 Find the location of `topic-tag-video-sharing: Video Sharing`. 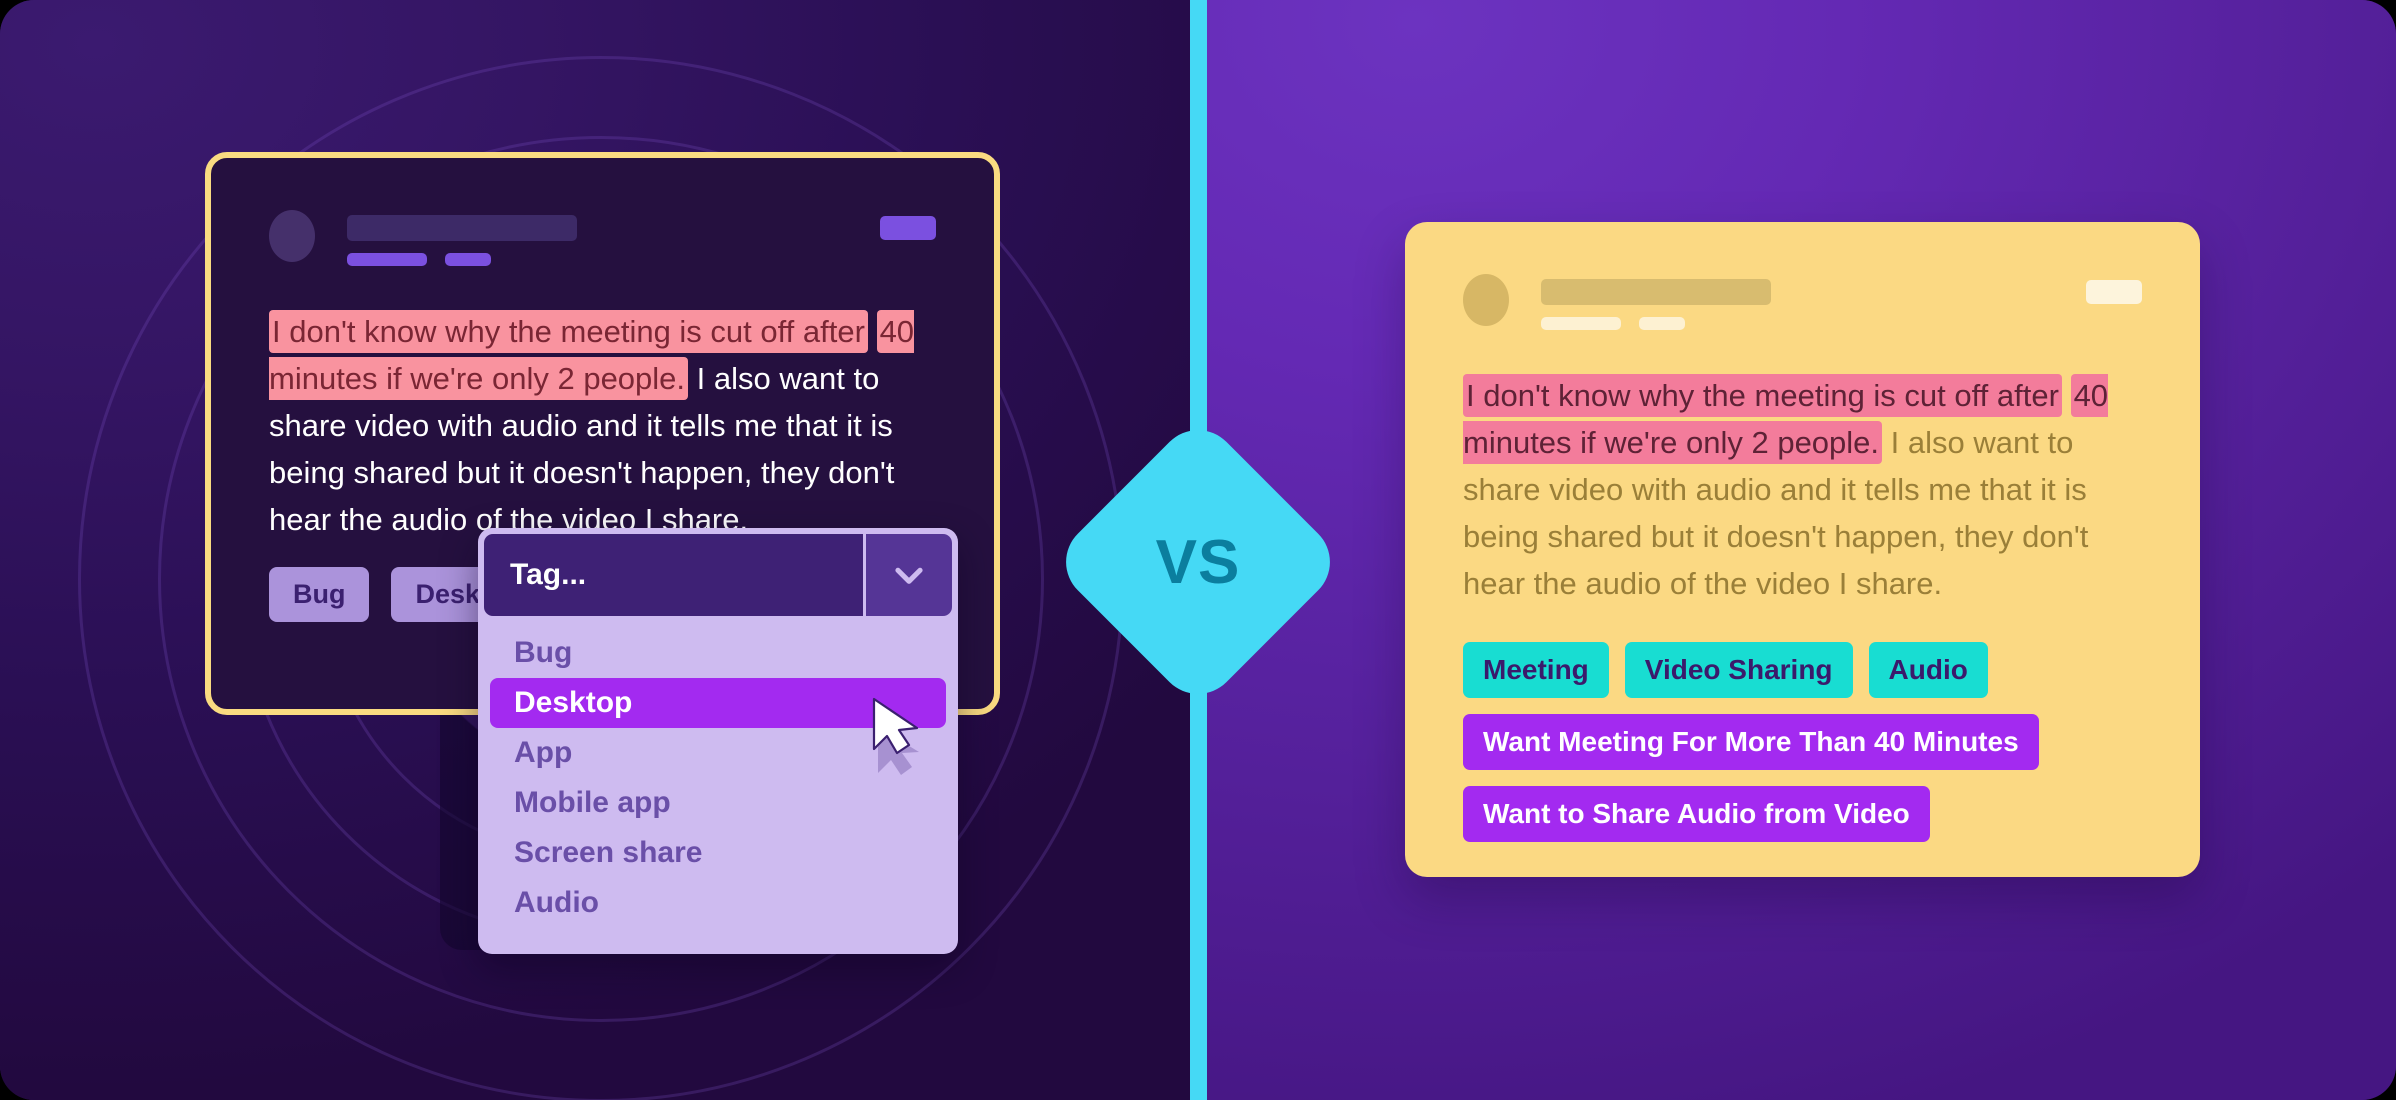

topic-tag-video-sharing: Video Sharing is located at coordinates (1738, 669).